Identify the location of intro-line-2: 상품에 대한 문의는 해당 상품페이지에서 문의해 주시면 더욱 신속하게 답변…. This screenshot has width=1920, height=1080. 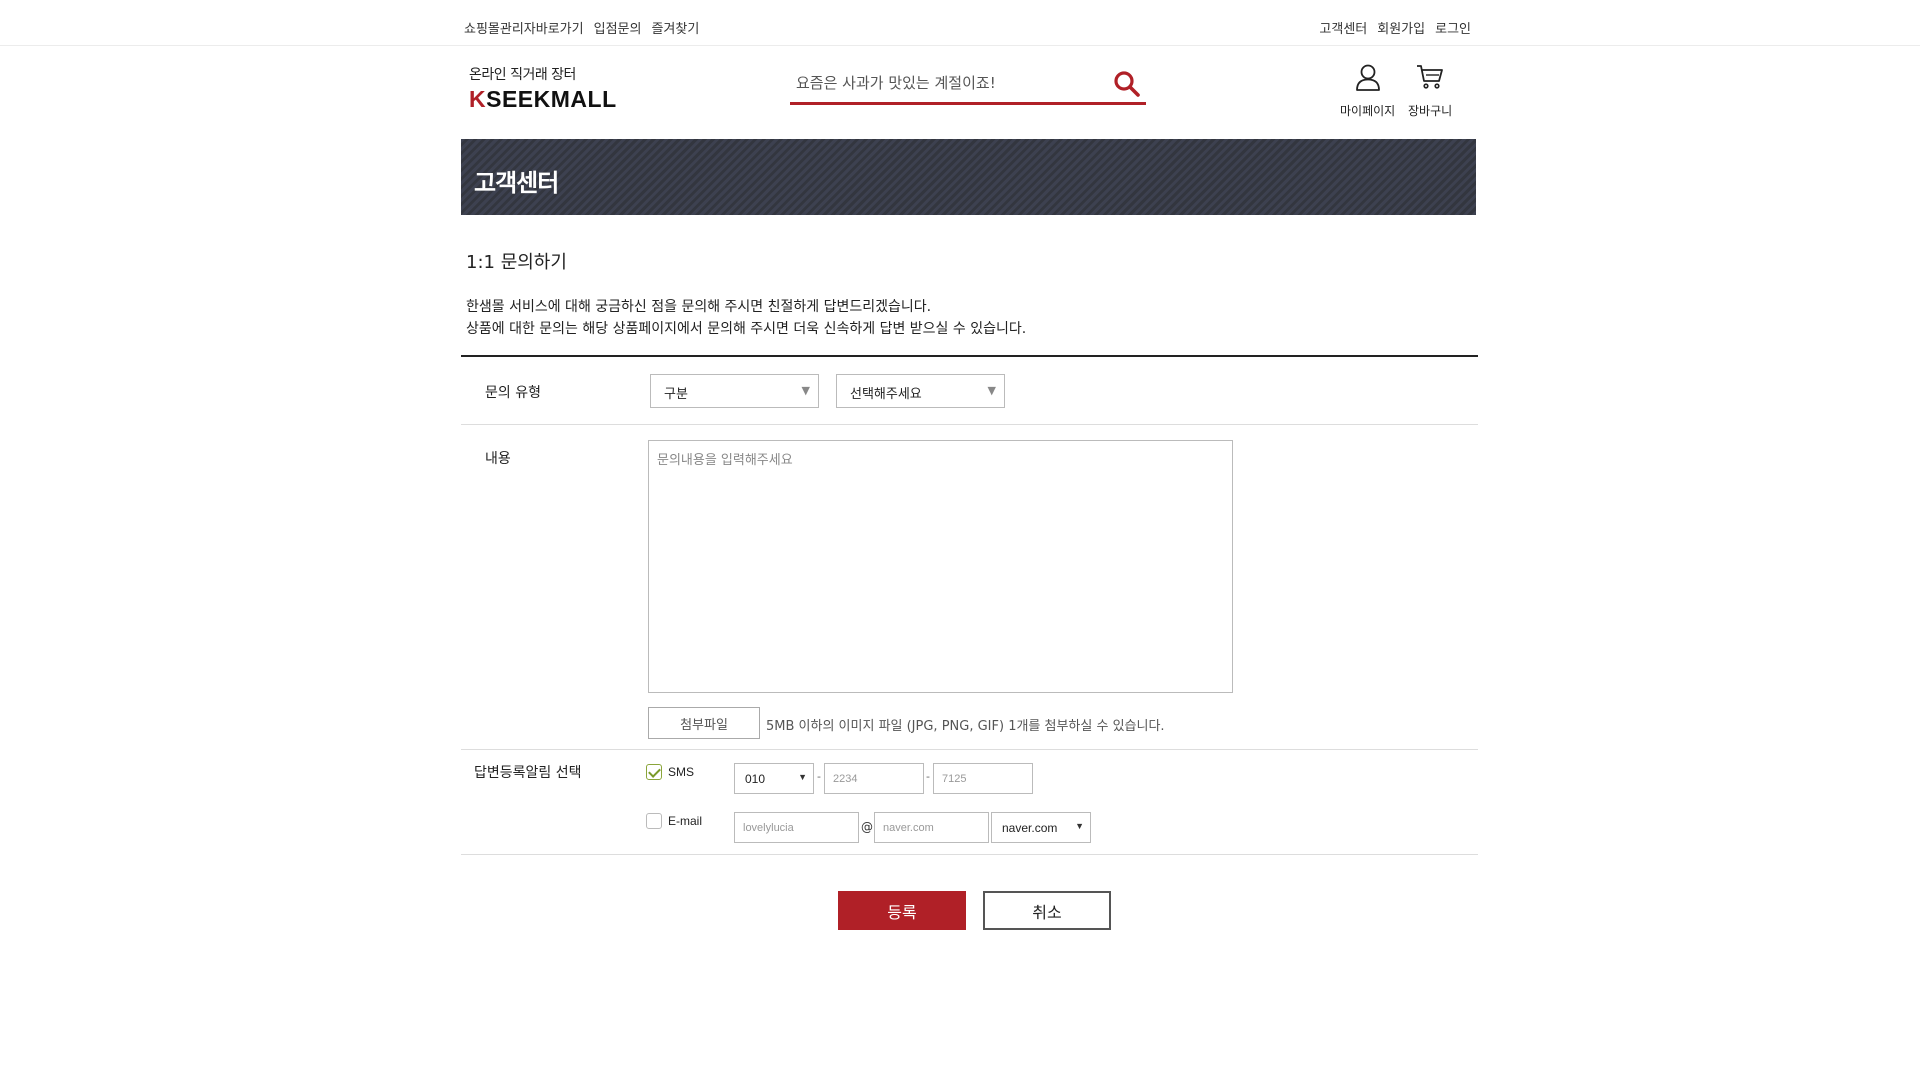
(746, 329).